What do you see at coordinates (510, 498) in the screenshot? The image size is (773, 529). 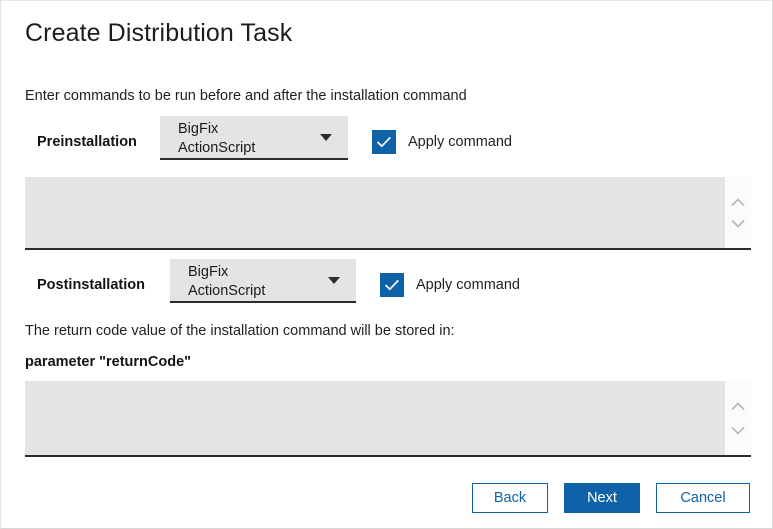 I see `back-button: Back` at bounding box center [510, 498].